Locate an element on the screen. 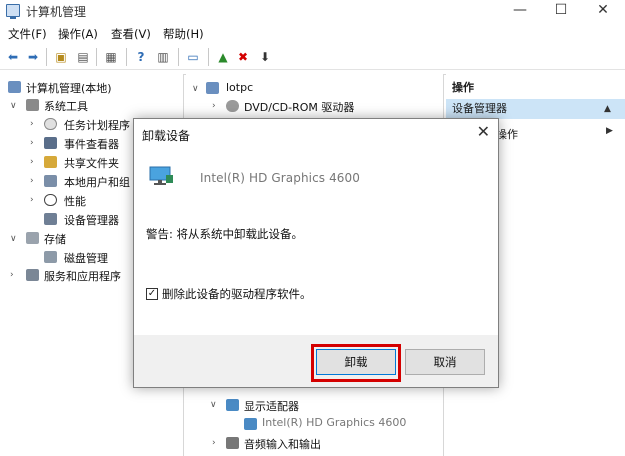  tree-item-disk-management: 磁盘管理 is located at coordinates (86, 258).